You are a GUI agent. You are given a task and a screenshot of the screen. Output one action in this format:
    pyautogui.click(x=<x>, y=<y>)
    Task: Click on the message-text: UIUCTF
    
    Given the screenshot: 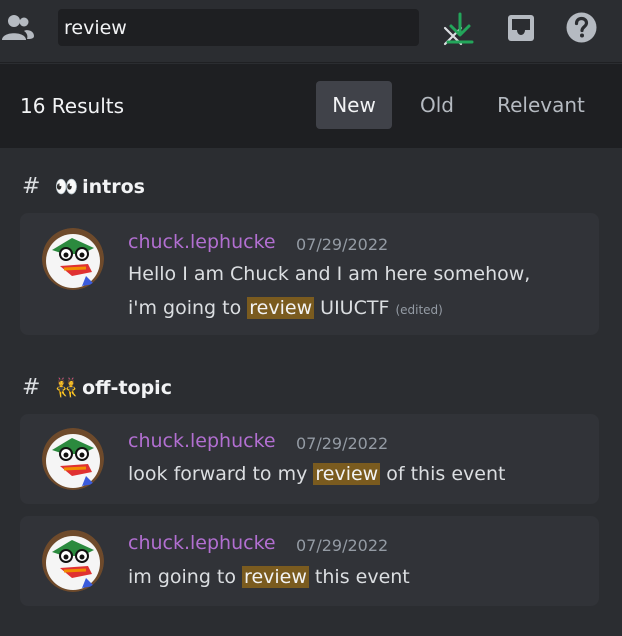 What is the action you would take?
    pyautogui.click(x=355, y=308)
    